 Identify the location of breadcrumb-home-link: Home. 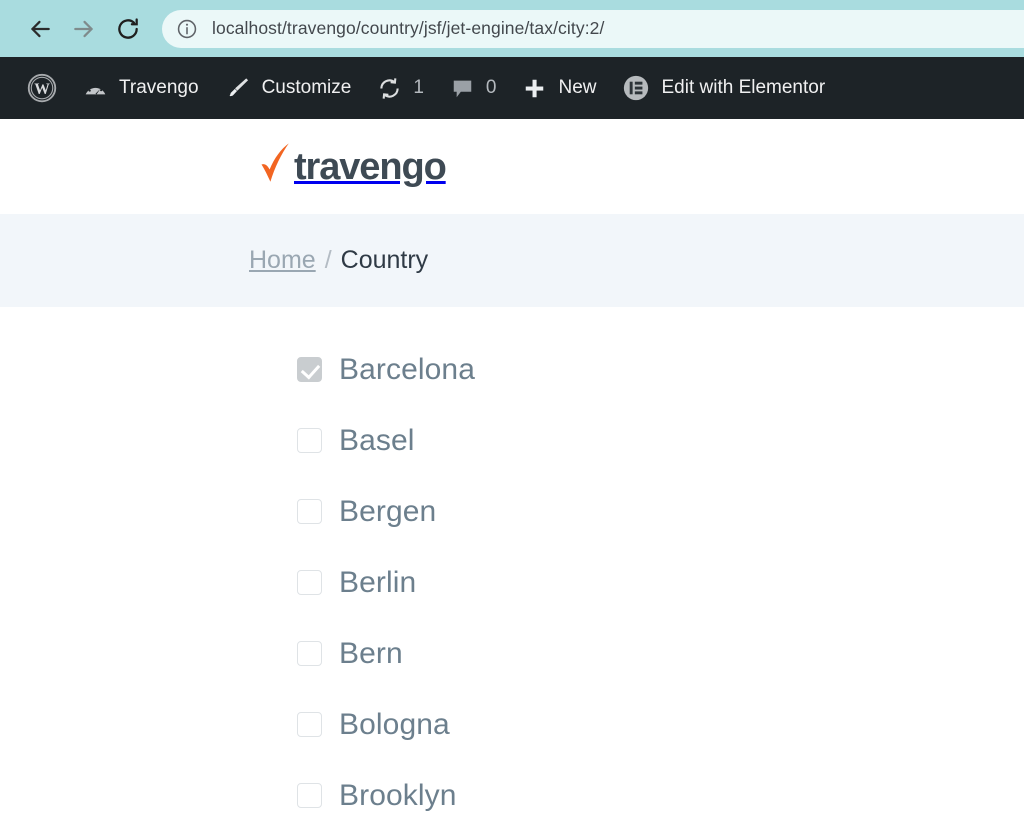
(282, 260).